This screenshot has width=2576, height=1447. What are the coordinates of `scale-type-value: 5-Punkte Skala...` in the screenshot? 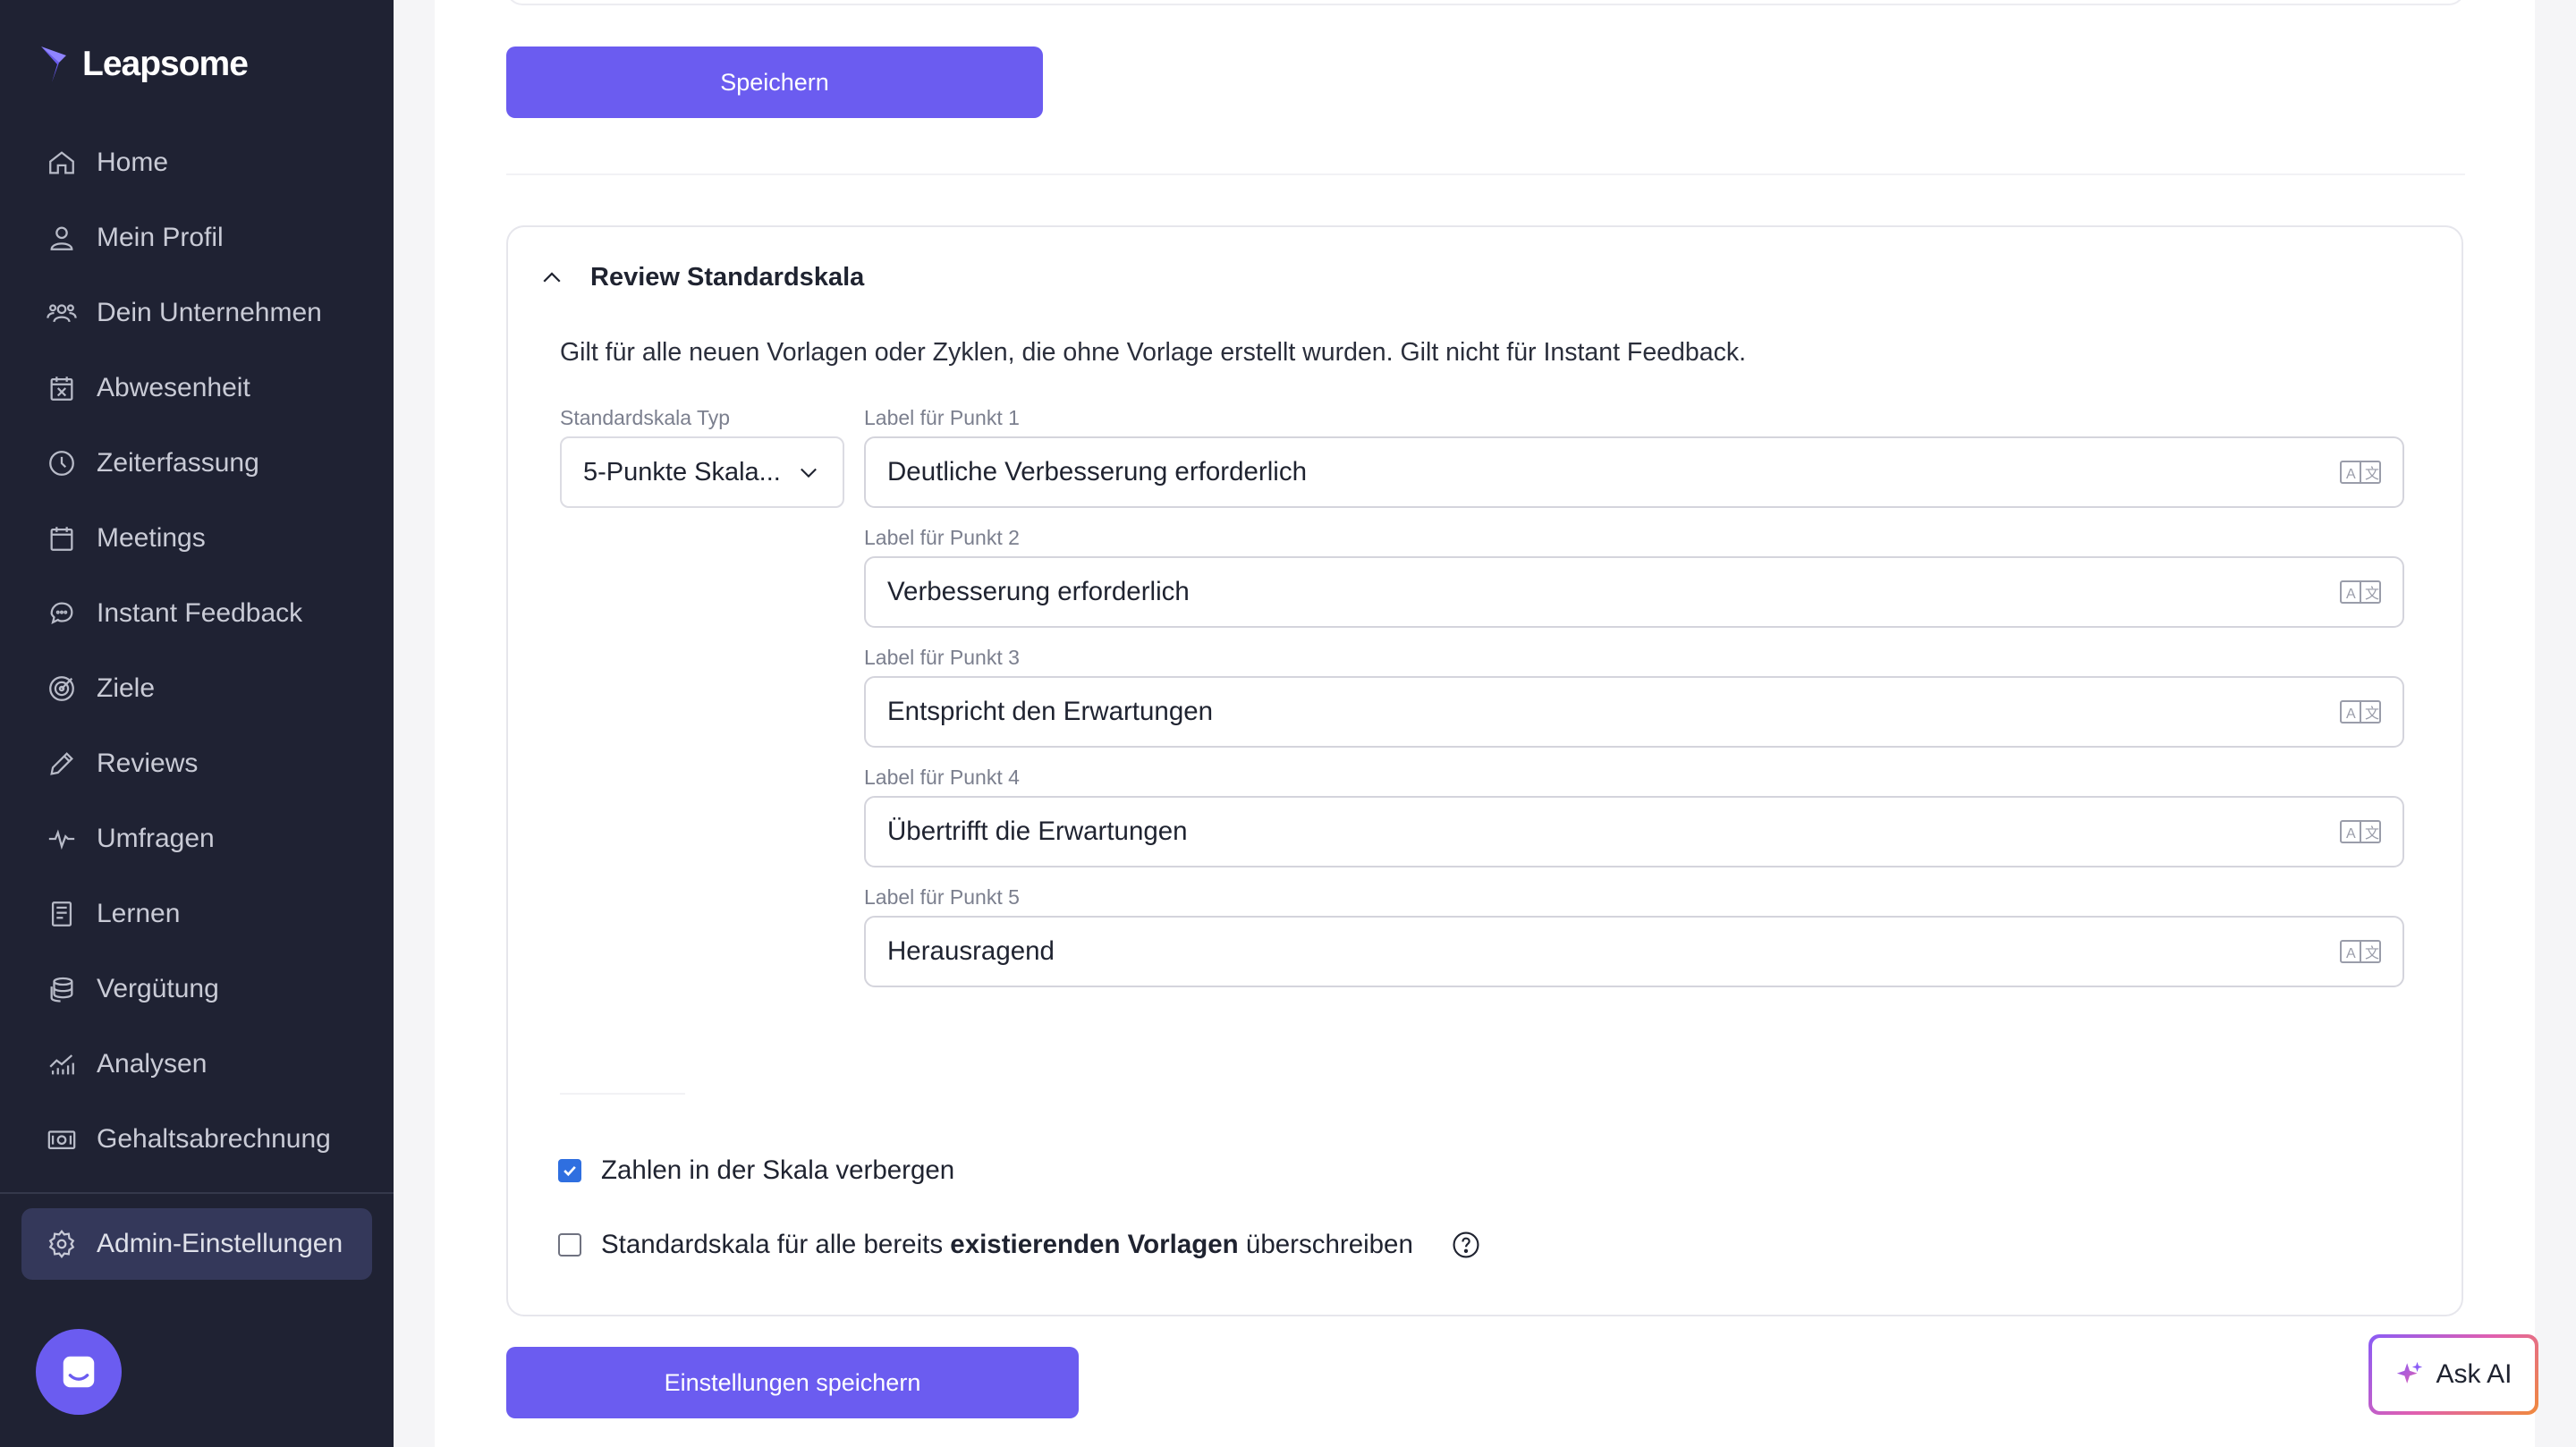 It's located at (682, 472).